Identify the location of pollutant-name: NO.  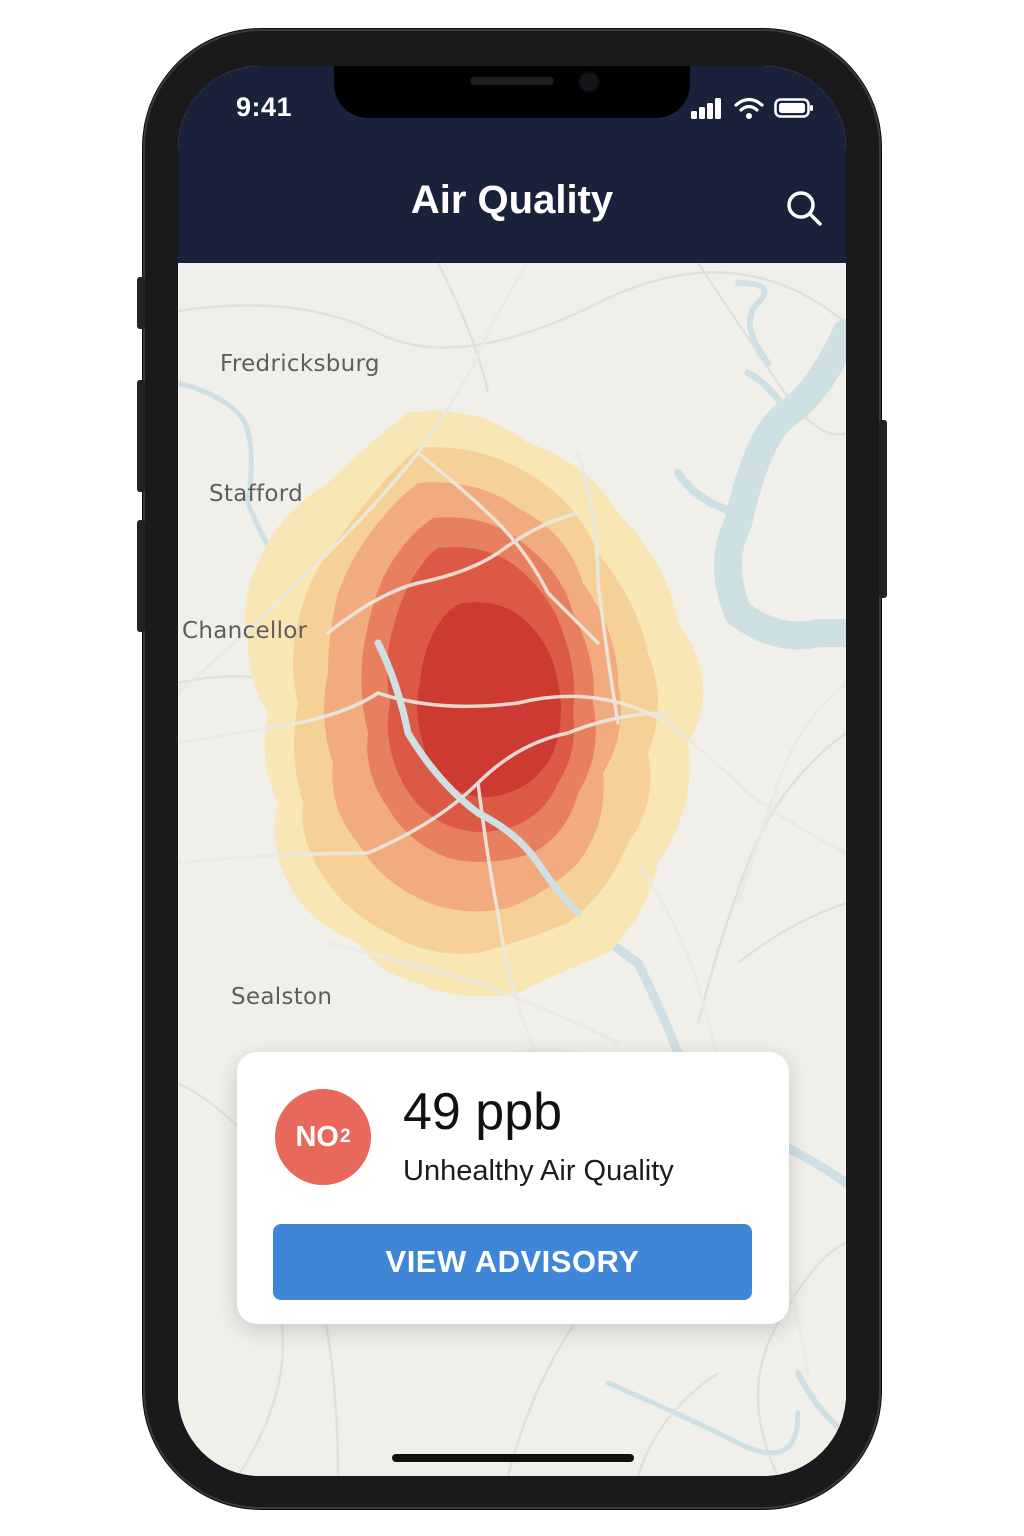
(317, 1136).